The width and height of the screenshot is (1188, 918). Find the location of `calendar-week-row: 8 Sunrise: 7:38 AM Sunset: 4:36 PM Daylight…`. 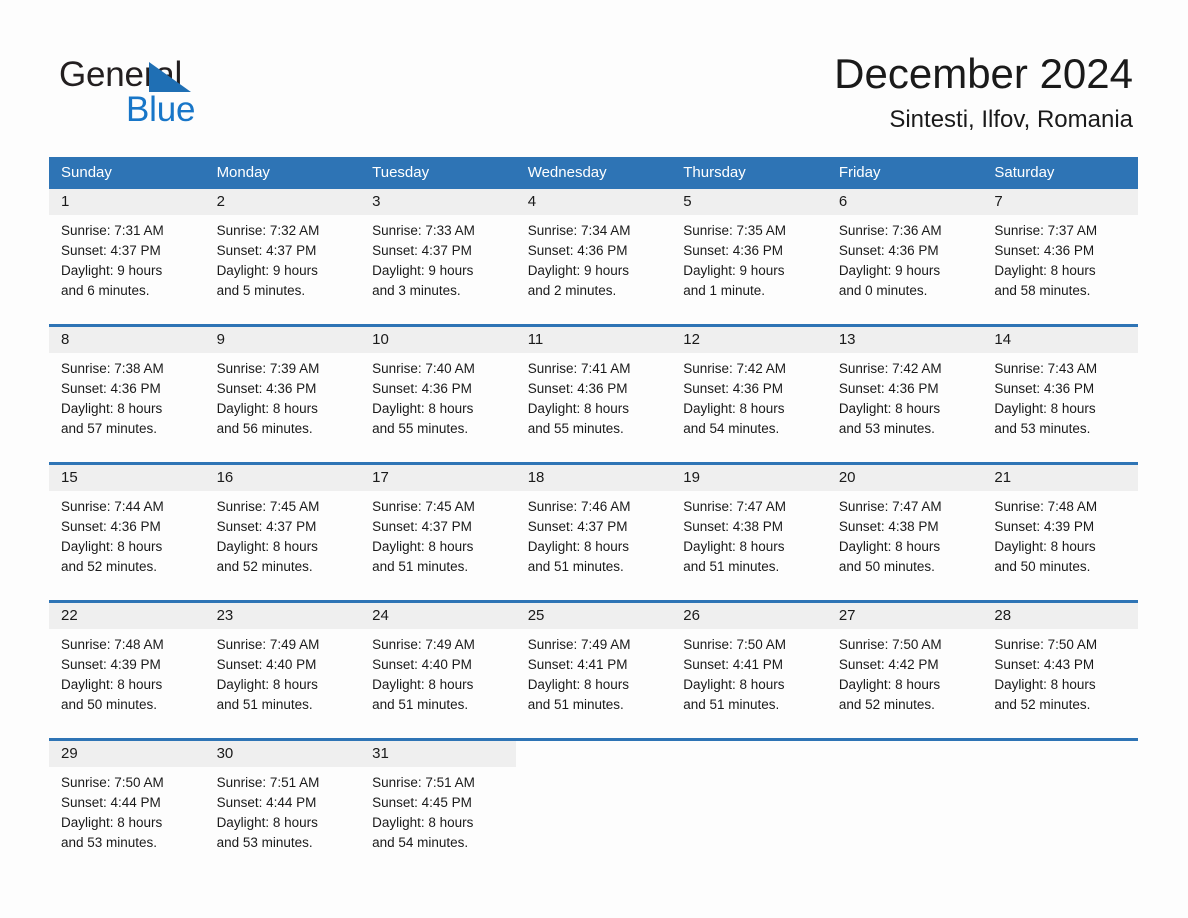

calendar-week-row: 8 Sunrise: 7:38 AM Sunset: 4:36 PM Daylight… is located at coordinates (593, 389).